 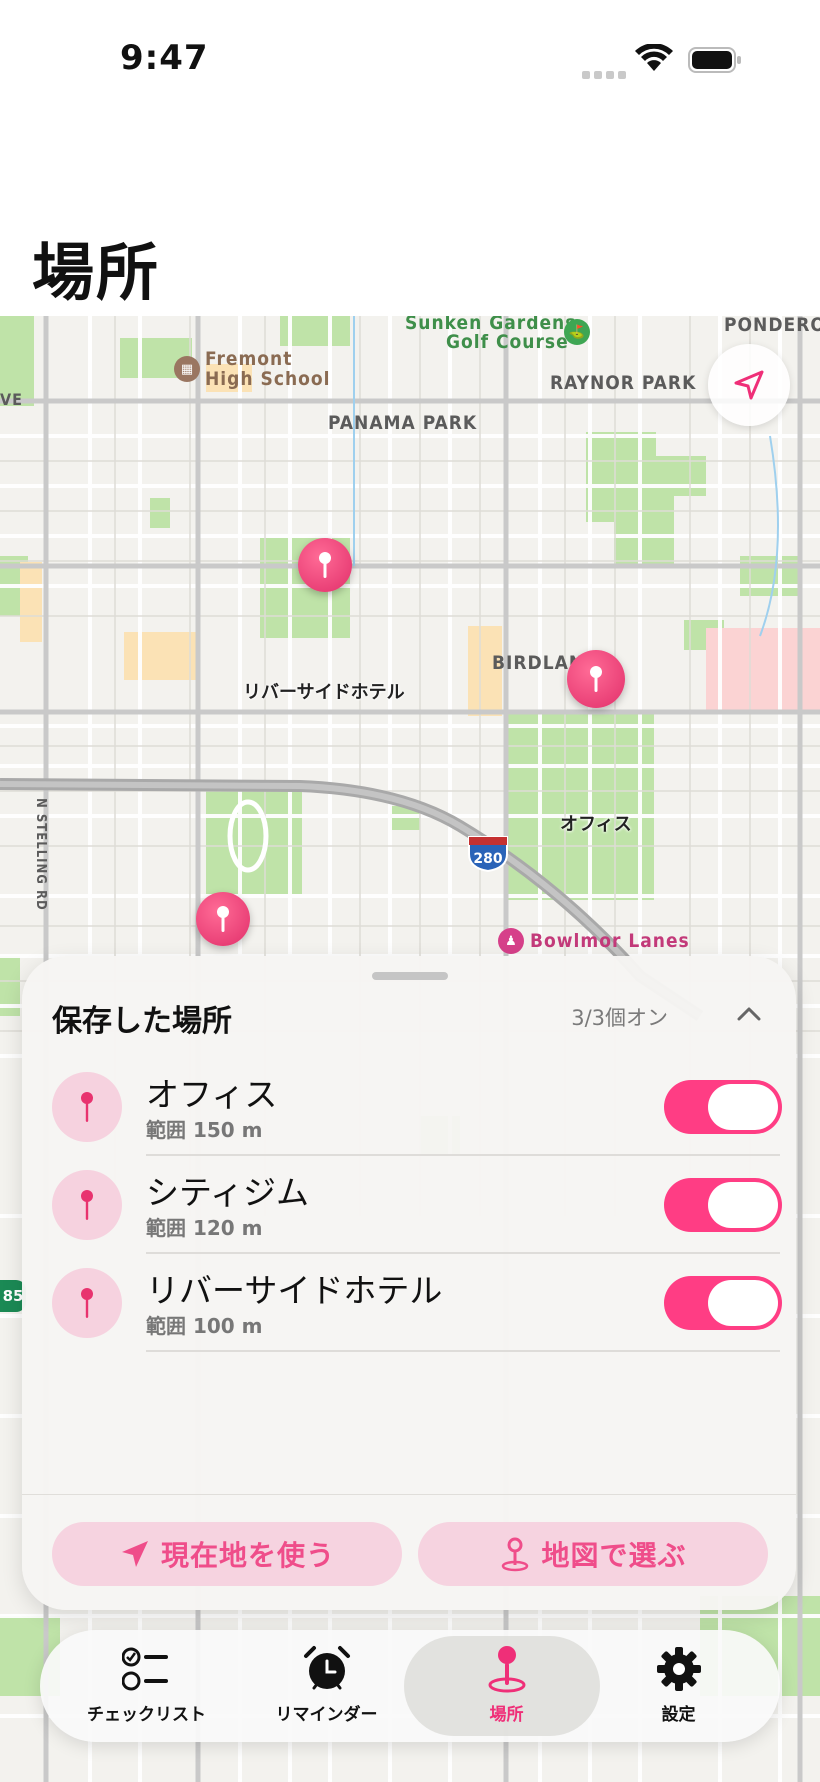 I want to click on location-row: シティジム 範囲 120 m, so click(x=417, y=1205).